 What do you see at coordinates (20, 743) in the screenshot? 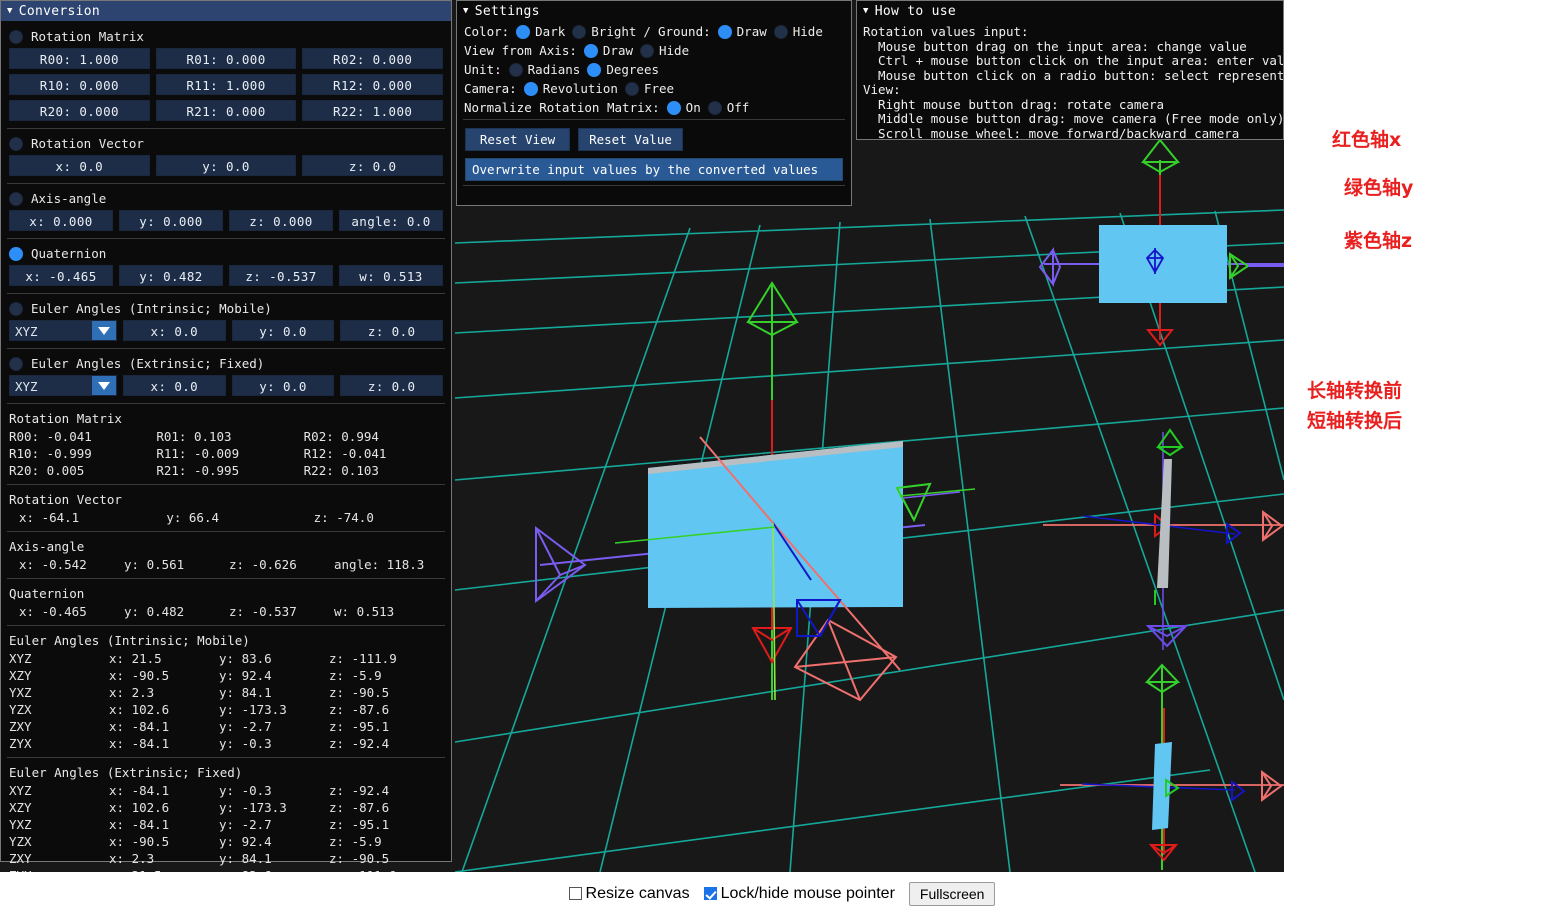
I see `result-cell: ZYX` at bounding box center [20, 743].